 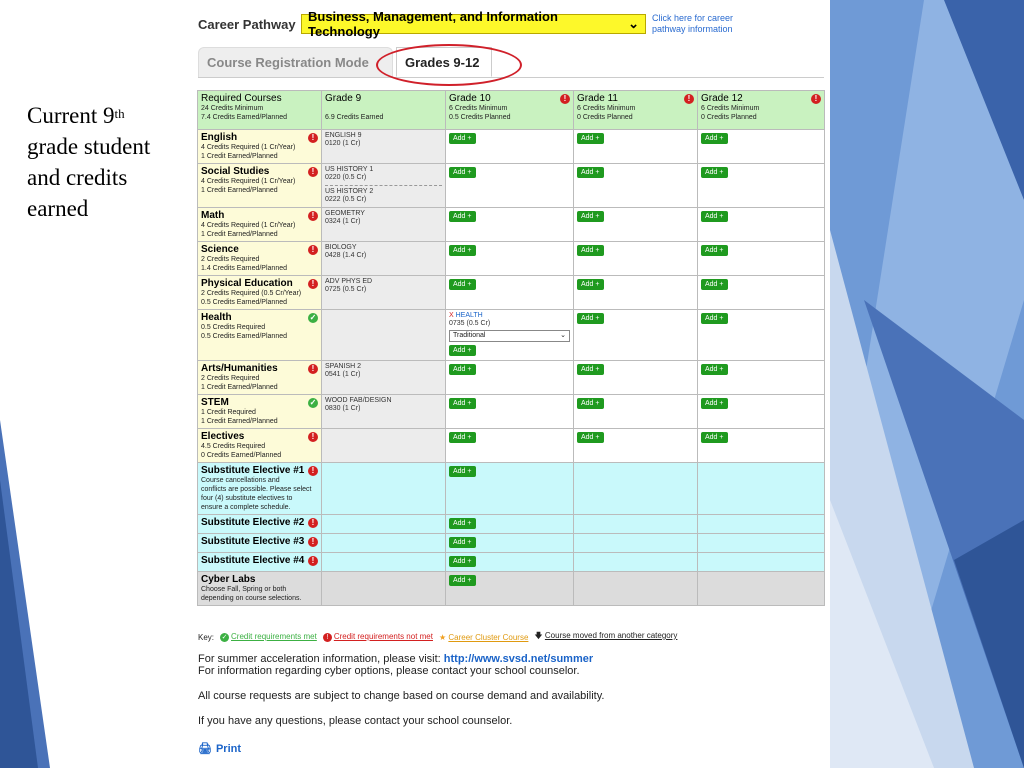 I want to click on row-substitute-2: Substitute Elective #2 ! Add +, so click(x=511, y=524).